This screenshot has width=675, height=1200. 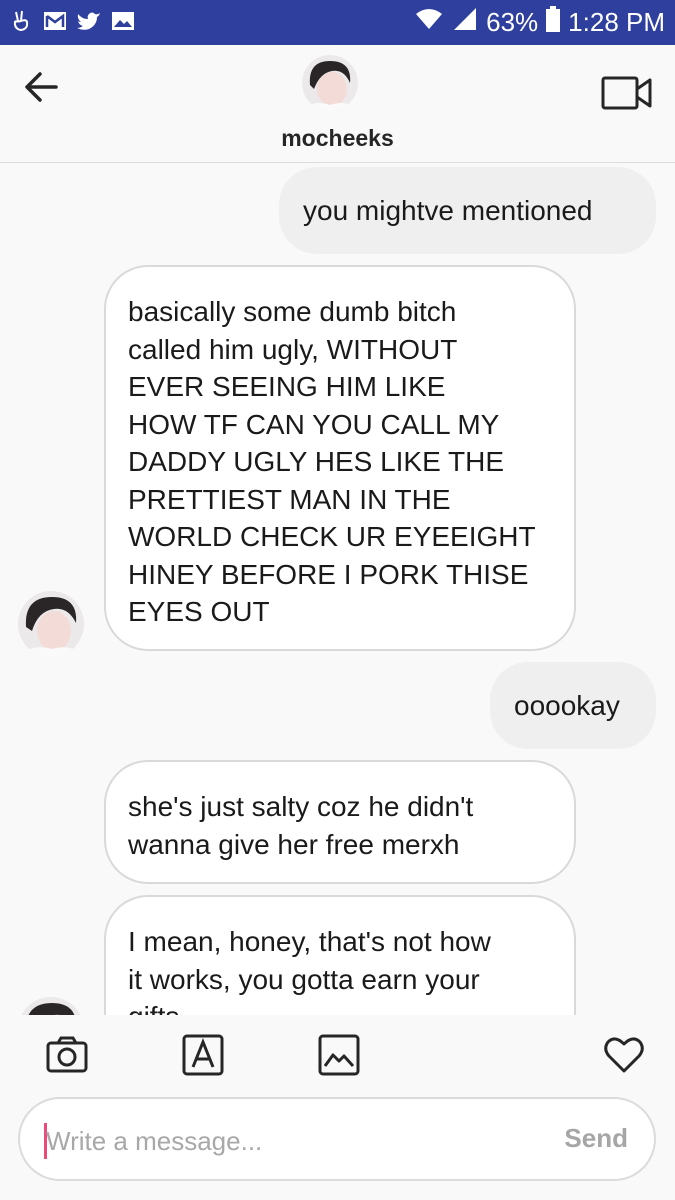 I want to click on gallery-button, so click(x=339, y=1055).